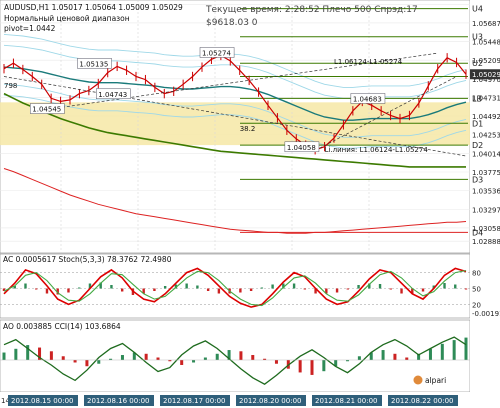 The height and width of the screenshot is (408, 500). I want to click on annotation-label: L1.06124-L1.05274, so click(368, 62).